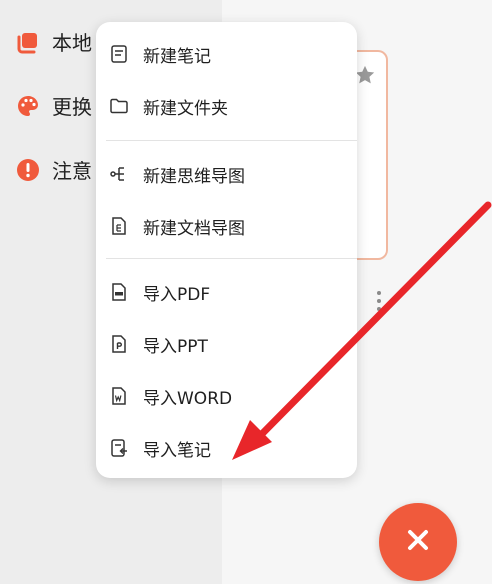 The height and width of the screenshot is (584, 492). What do you see at coordinates (28, 106) in the screenshot?
I see `palette-icon` at bounding box center [28, 106].